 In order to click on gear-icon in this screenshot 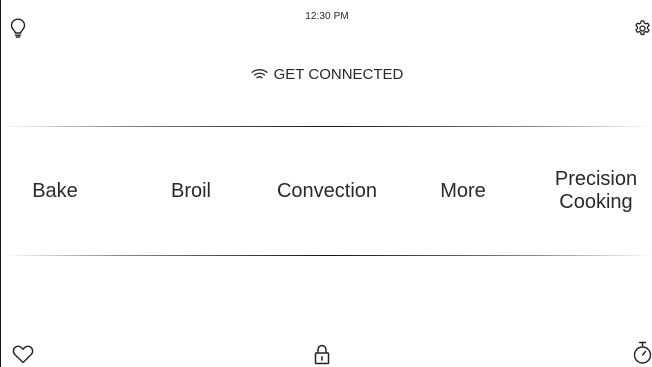, I will do `click(642, 28)`.